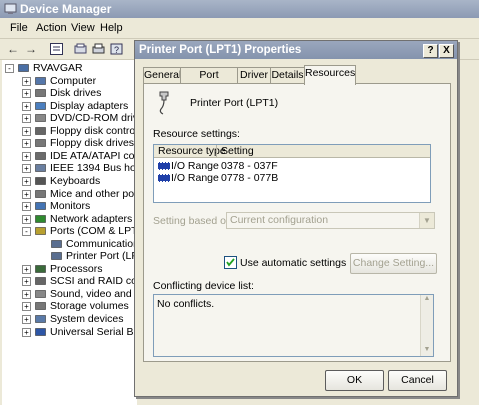  I want to click on table-row: I/O Range 0378 - 037F, so click(291, 166).